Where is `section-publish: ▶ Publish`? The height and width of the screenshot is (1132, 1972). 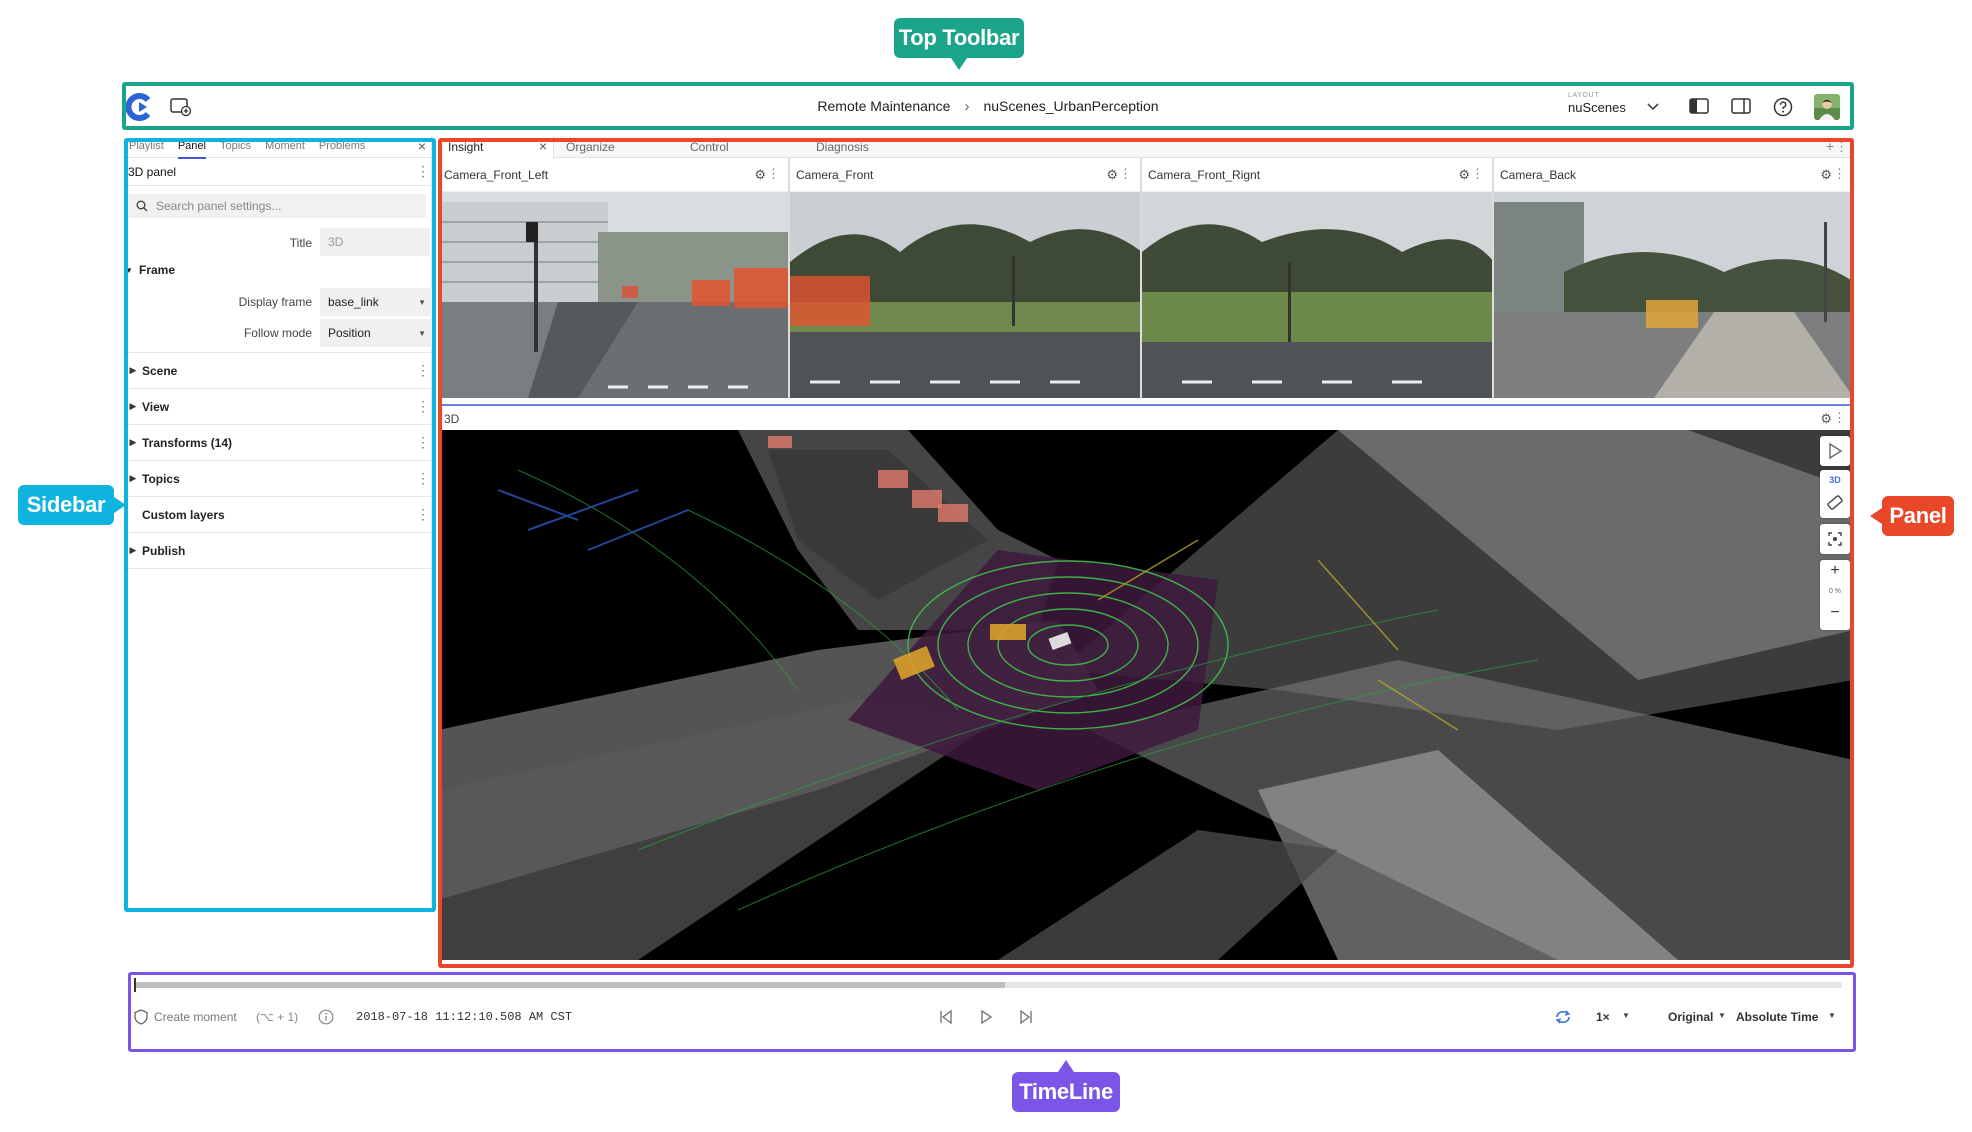
section-publish: ▶ Publish is located at coordinates (277, 551).